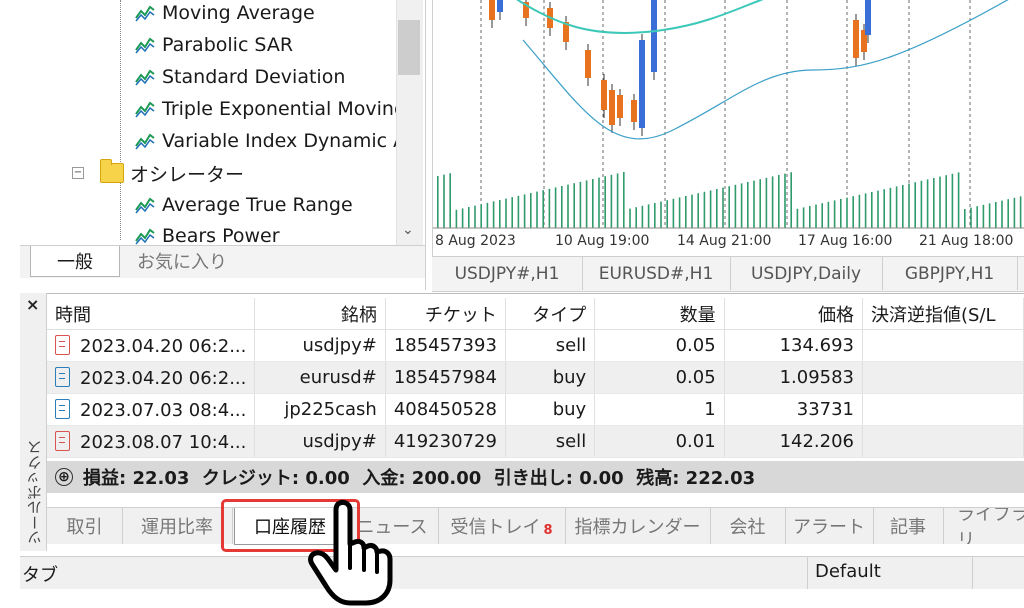 Image resolution: width=1024 pixels, height=608 pixels. I want to click on tab-chart-gbpjpy-h1: GBPJPY,H1, so click(950, 273).